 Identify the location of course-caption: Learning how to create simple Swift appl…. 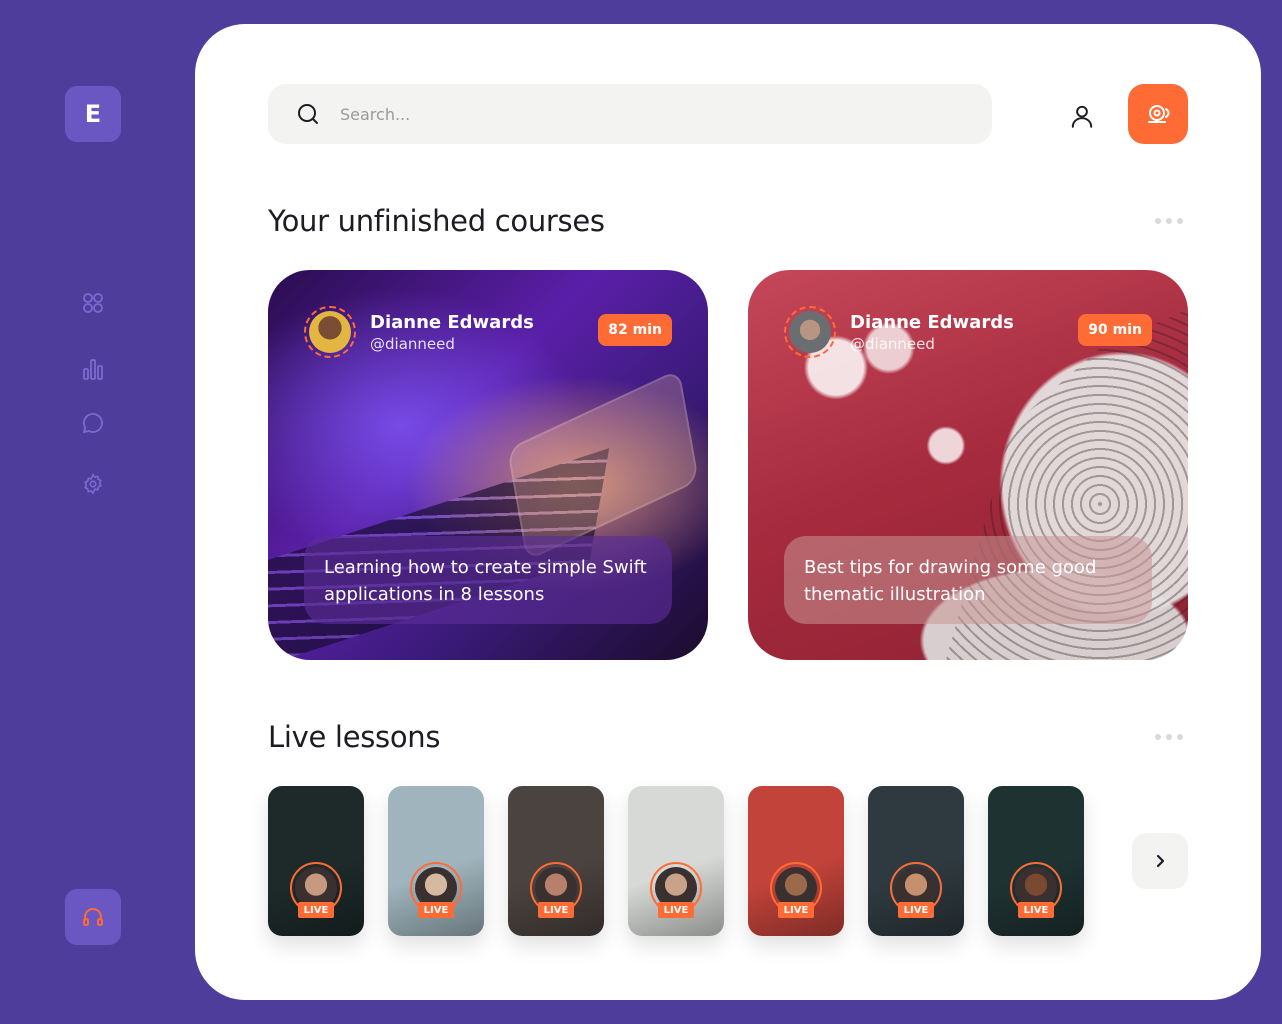
(488, 580).